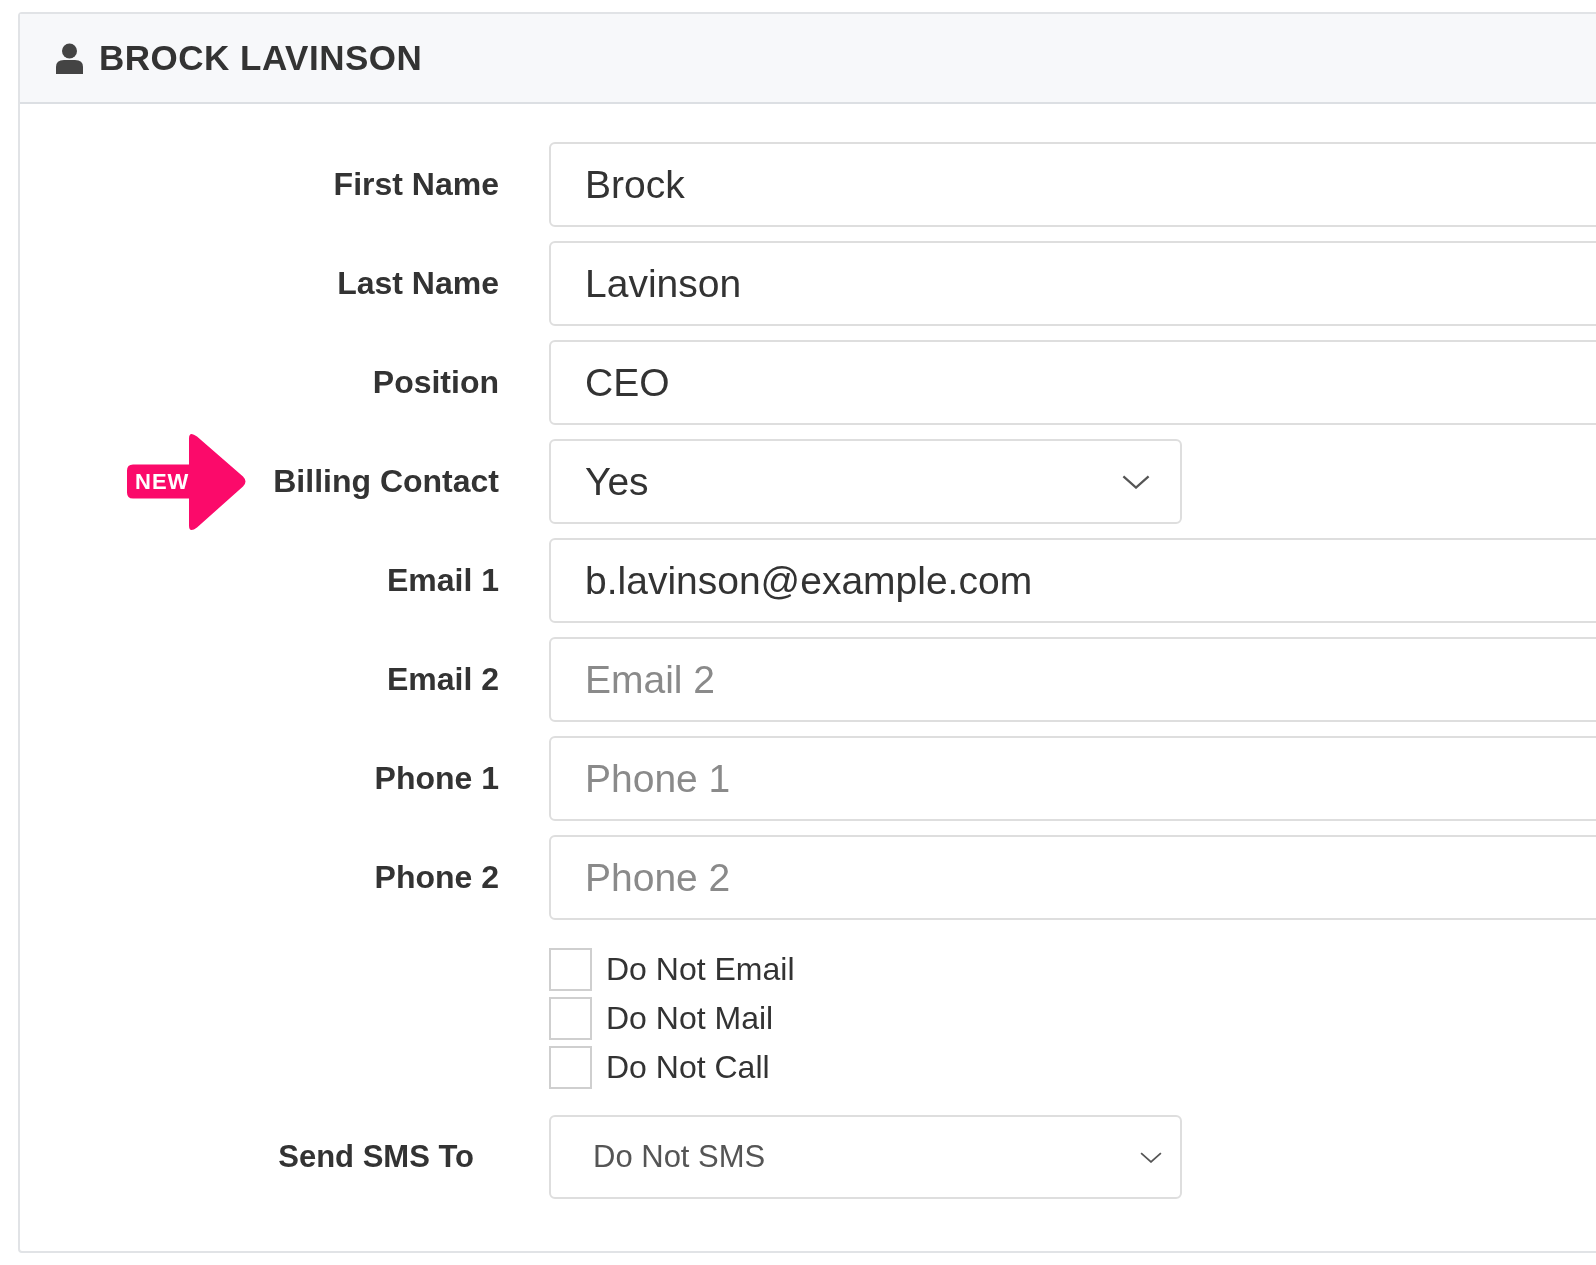  I want to click on dropdown: Yes, so click(865, 481).